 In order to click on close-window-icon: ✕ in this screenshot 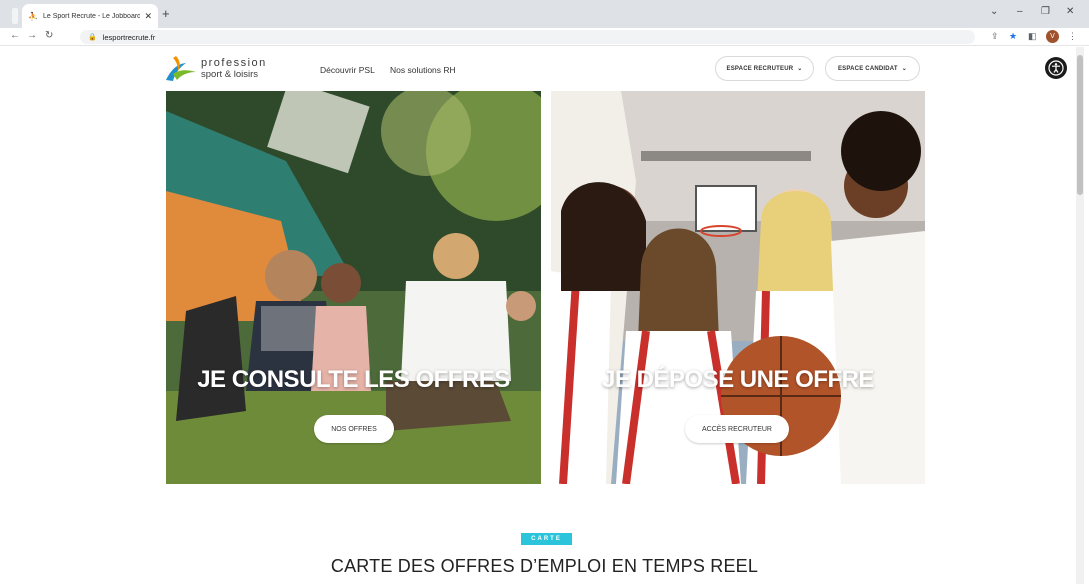, I will do `click(1070, 11)`.